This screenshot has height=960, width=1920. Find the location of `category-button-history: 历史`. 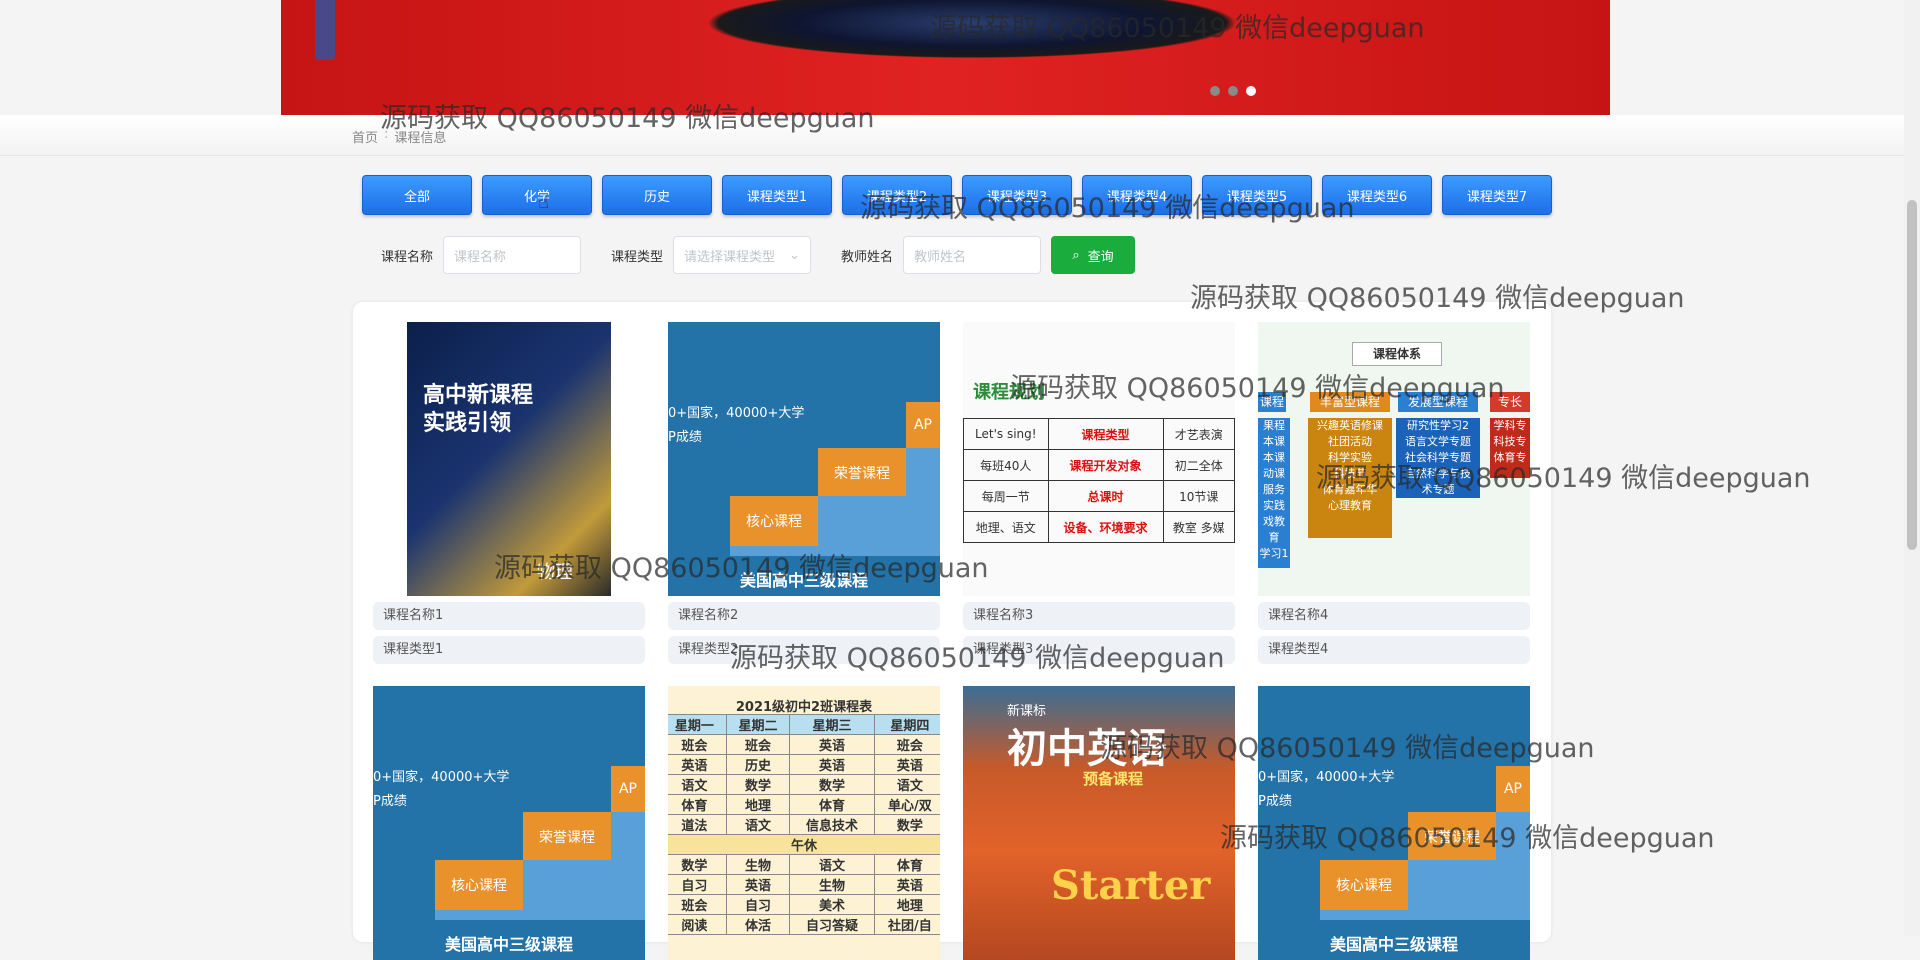

category-button-history: 历史 is located at coordinates (657, 195).